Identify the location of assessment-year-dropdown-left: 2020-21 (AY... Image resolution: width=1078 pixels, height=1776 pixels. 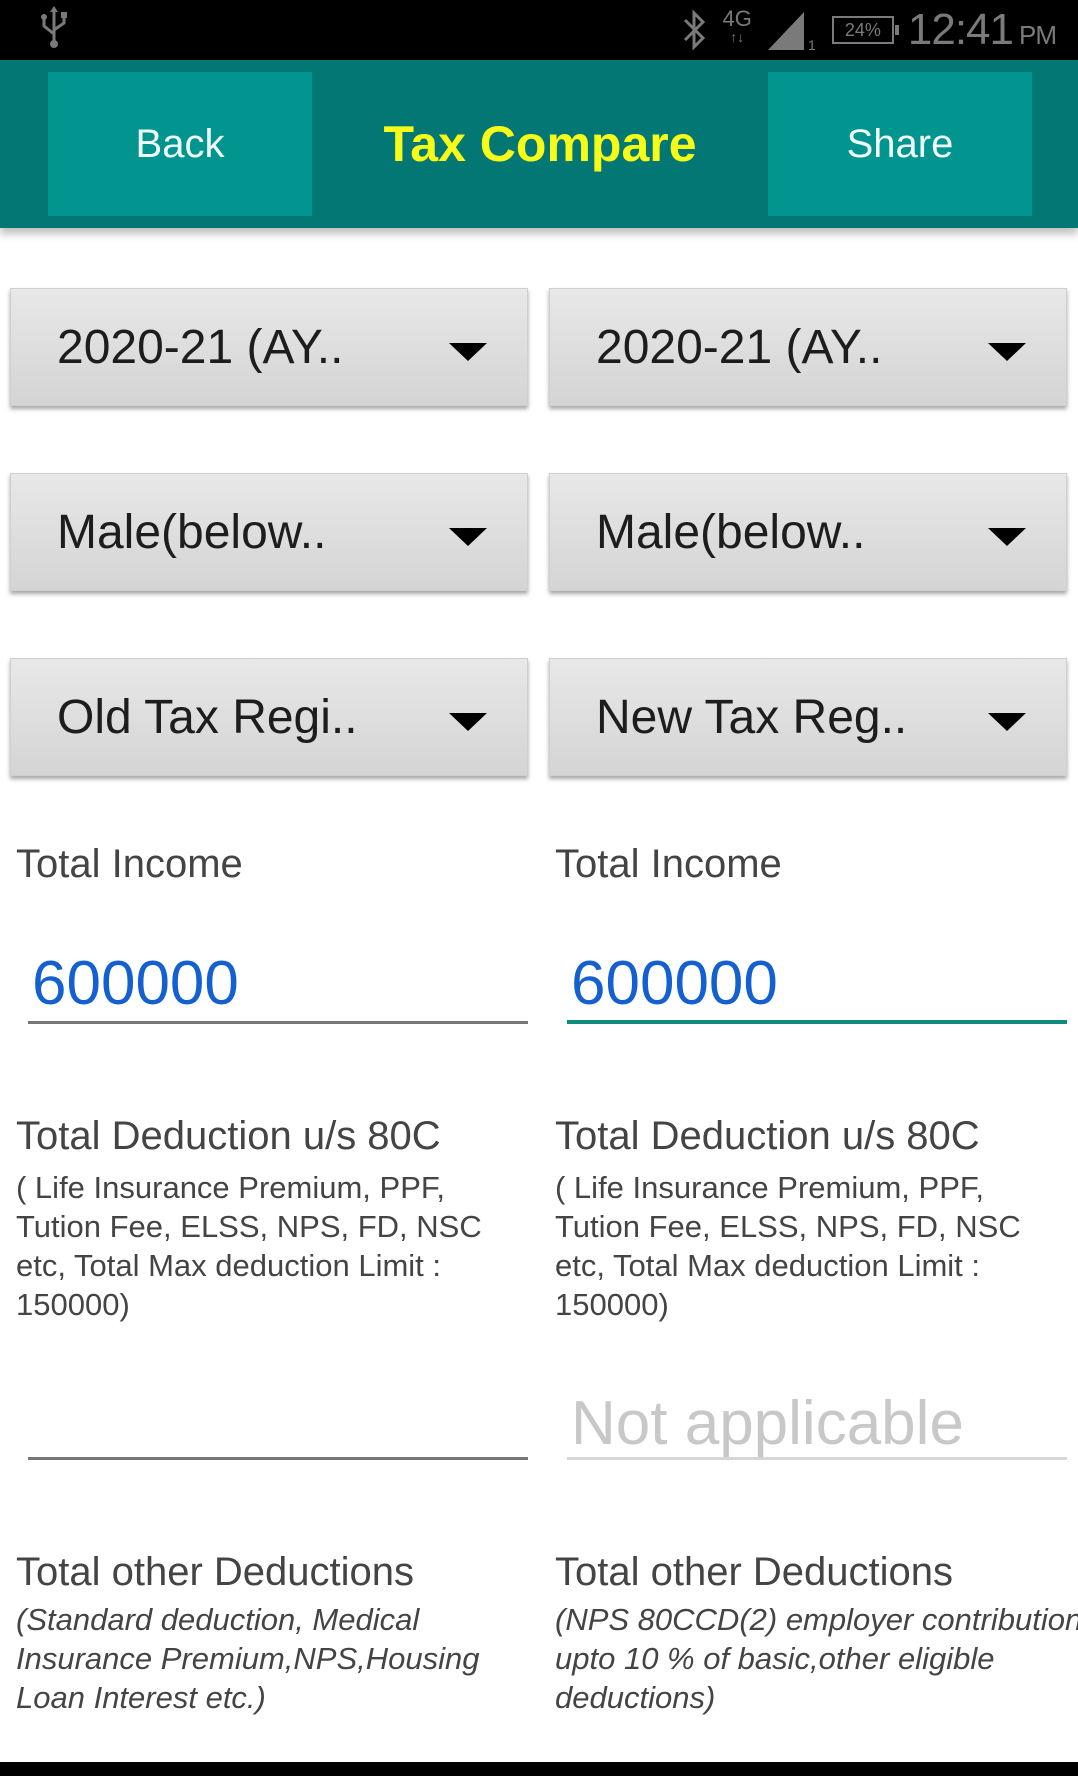
(269, 347).